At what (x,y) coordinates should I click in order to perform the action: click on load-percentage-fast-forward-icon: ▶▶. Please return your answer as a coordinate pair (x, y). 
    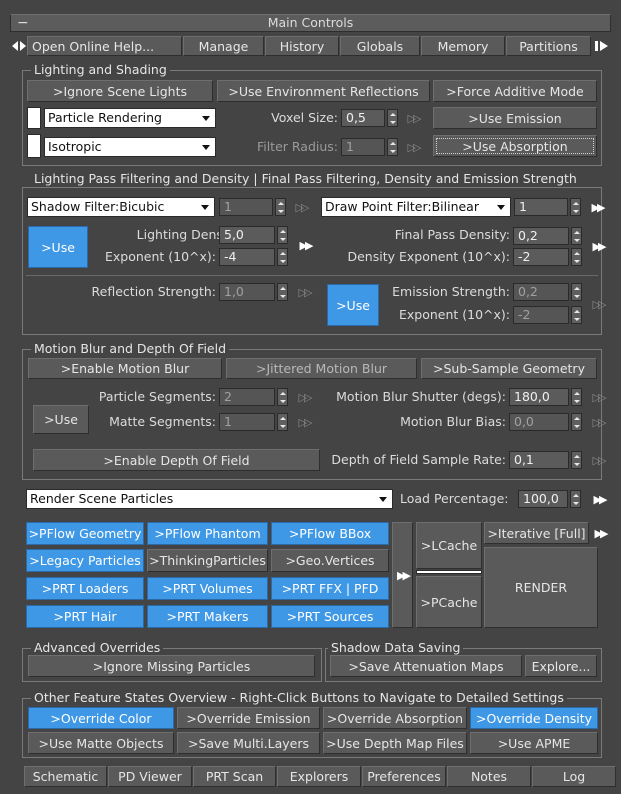
    Looking at the image, I should click on (599, 499).